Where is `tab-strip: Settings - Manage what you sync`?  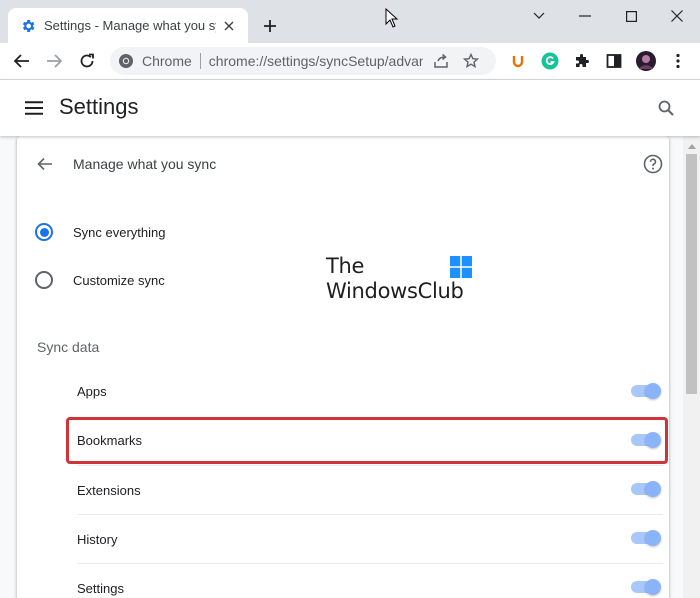
tab-strip: Settings - Manage what you sync is located at coordinates (350, 21).